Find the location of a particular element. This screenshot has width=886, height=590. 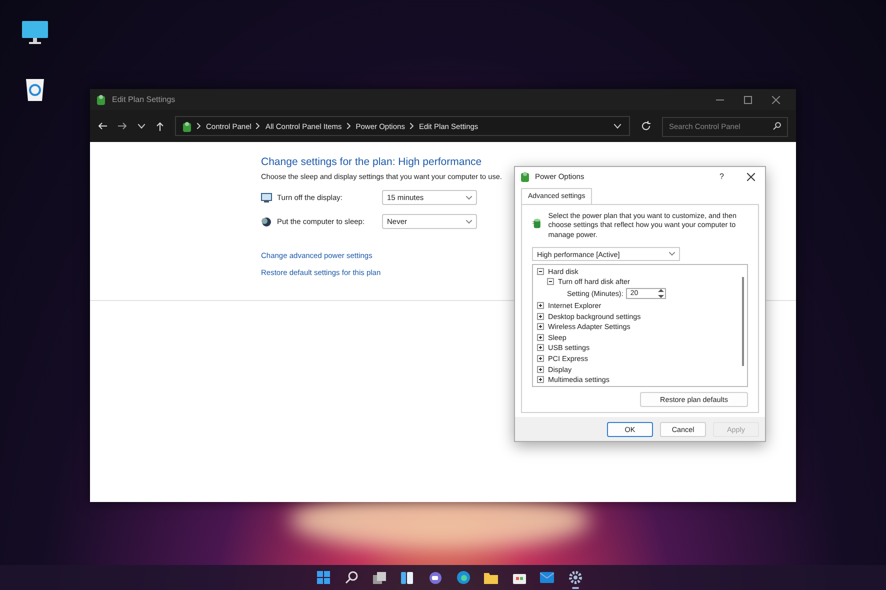

spin-arrows-icon is located at coordinates (661, 293).